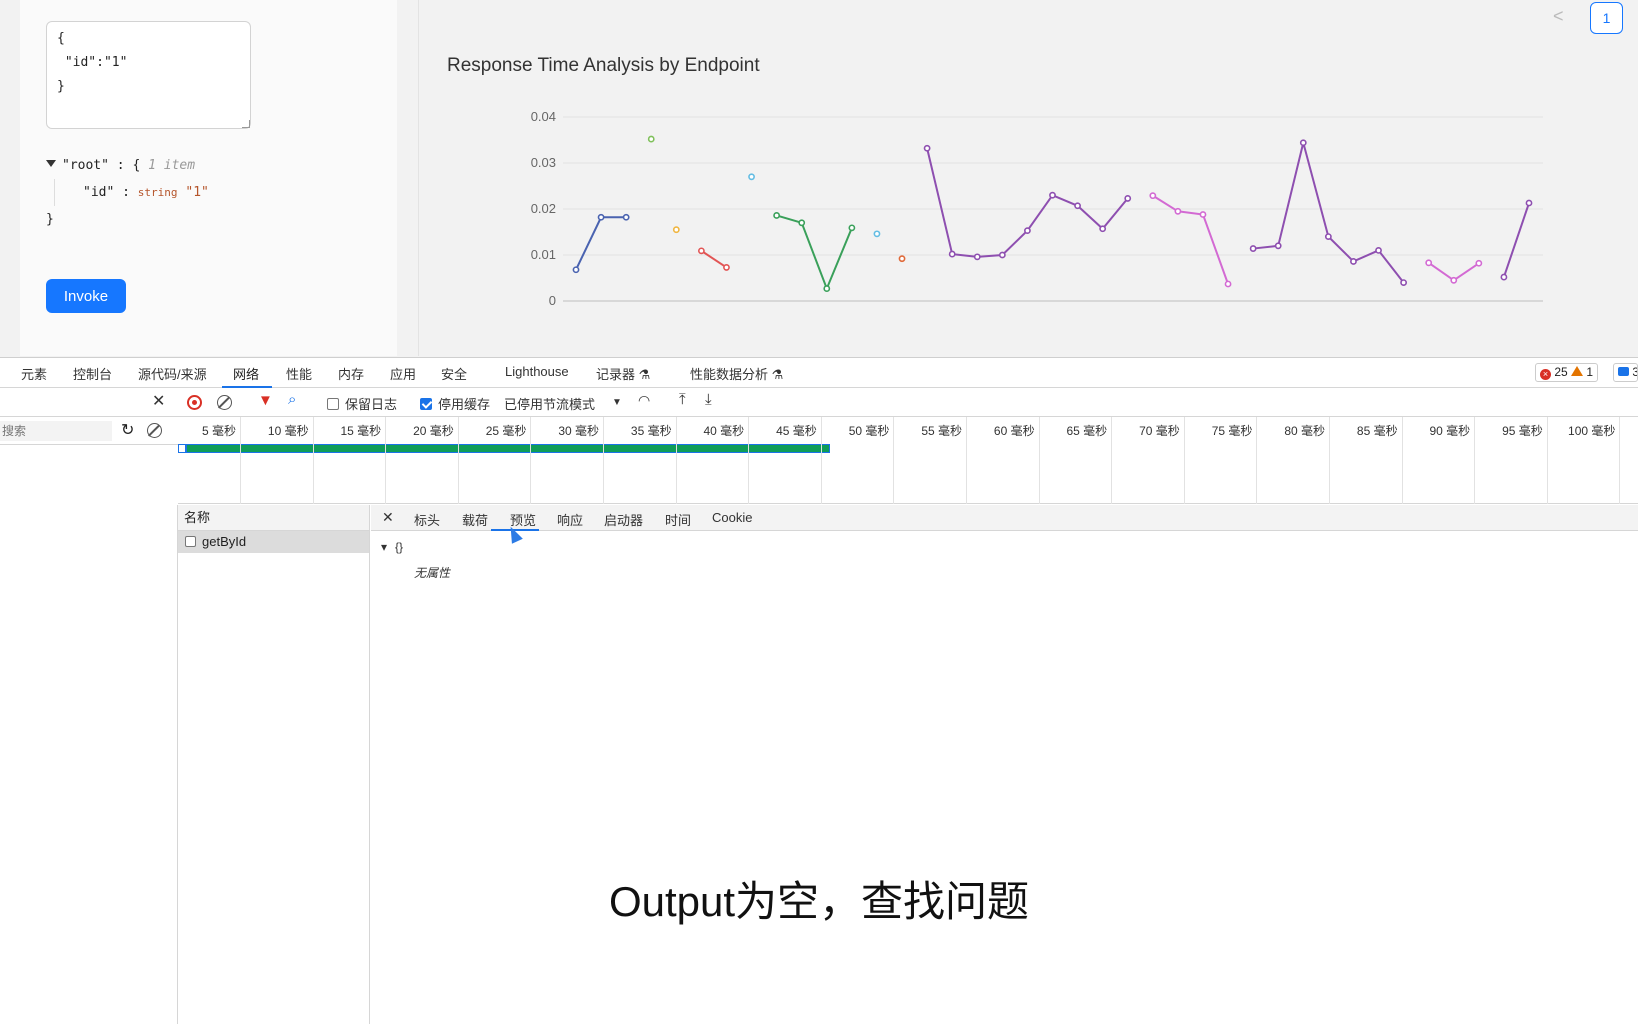  Describe the element at coordinates (454, 373) in the screenshot. I see `tab-security: 安全` at that location.